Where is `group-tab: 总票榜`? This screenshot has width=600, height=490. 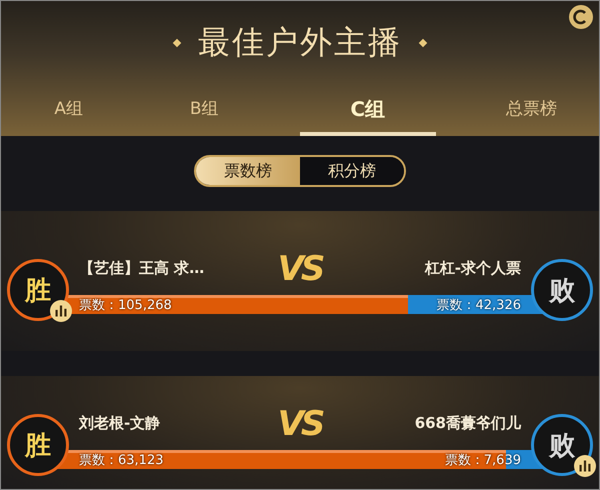
group-tab: 总票榜 is located at coordinates (531, 115).